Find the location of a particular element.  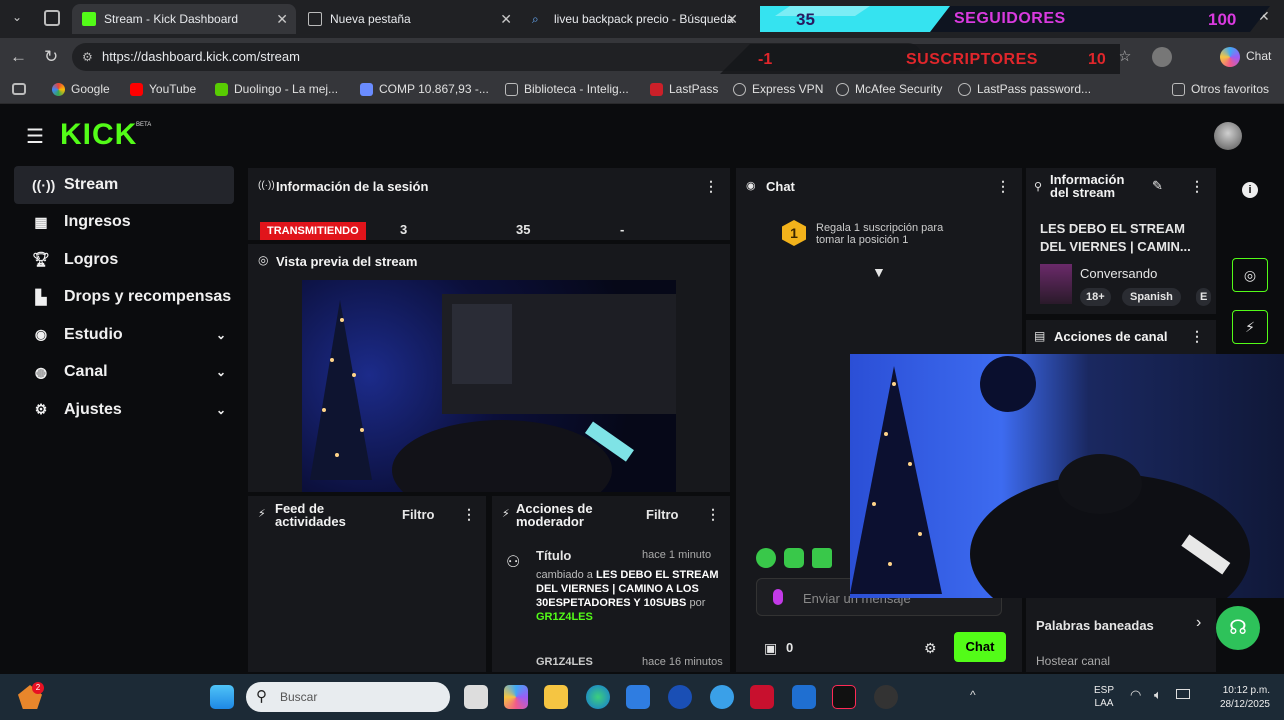

language-indicator: ESP LAA is located at coordinates (1104, 697).